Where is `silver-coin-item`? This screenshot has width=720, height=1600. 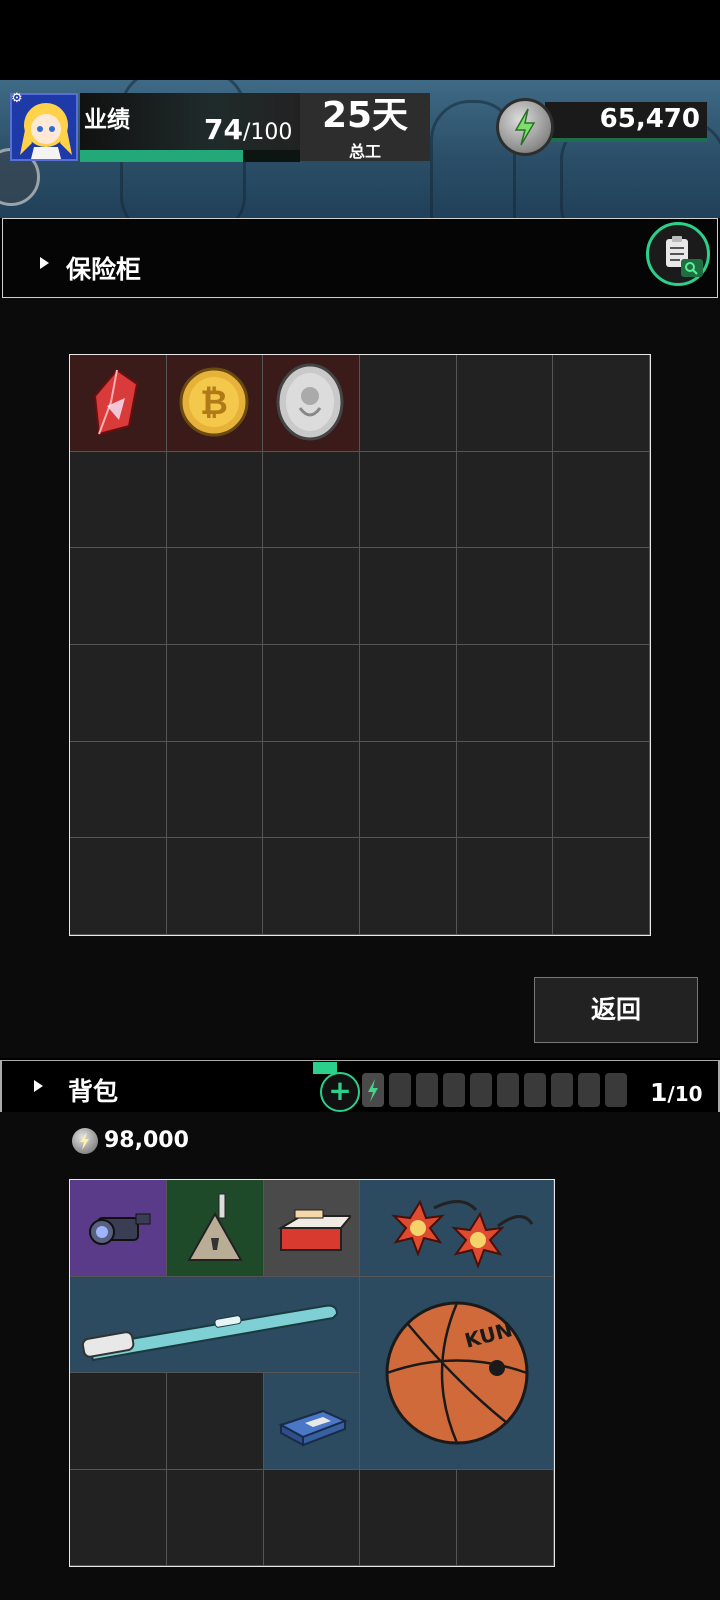 silver-coin-item is located at coordinates (311, 403).